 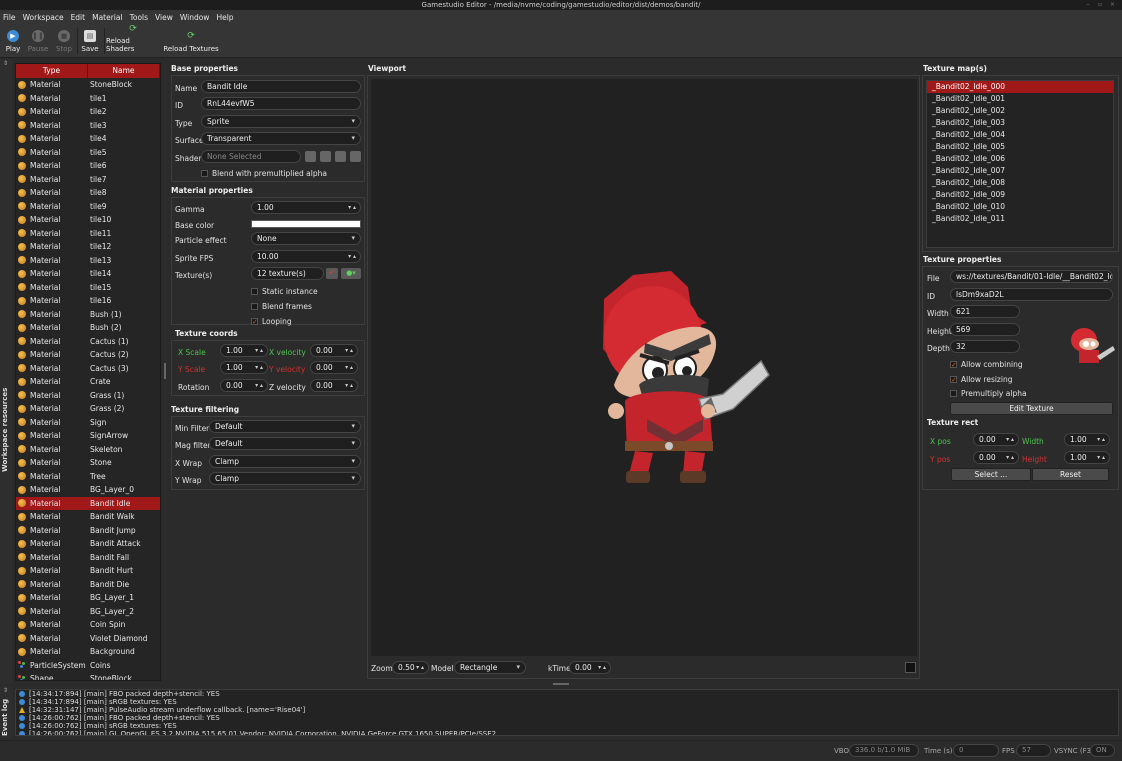 I want to click on table-row: Material Bandit Die, so click(x=88, y=585).